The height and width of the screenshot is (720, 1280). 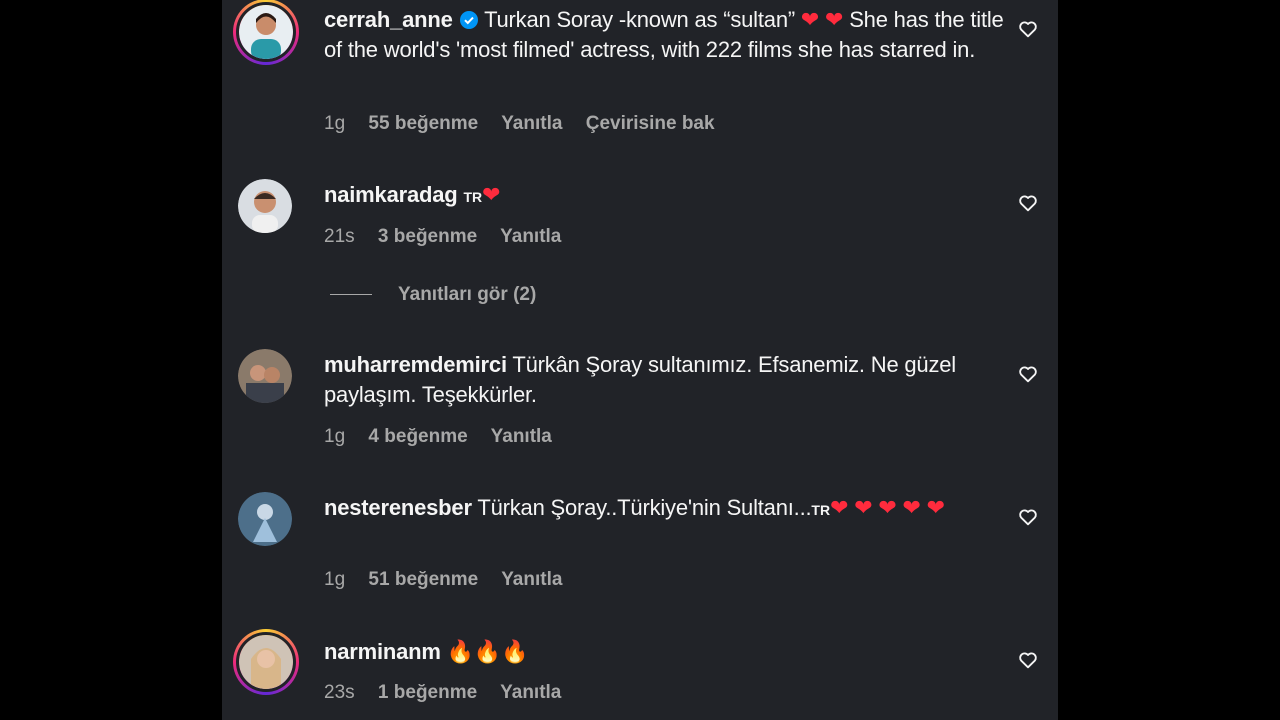 What do you see at coordinates (388, 19) in the screenshot?
I see `comment-username: cerrah_anne` at bounding box center [388, 19].